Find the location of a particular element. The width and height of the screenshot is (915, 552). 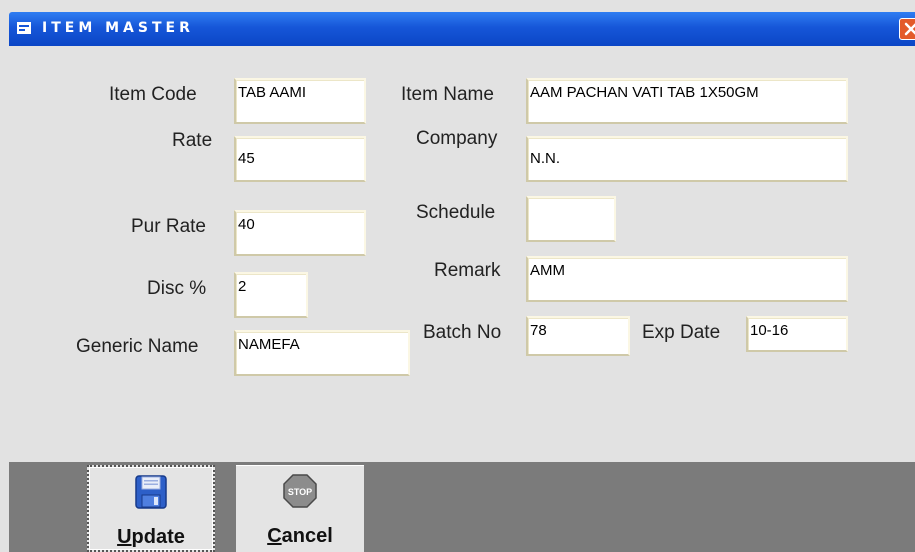

stop-sign-text: STOP is located at coordinates (300, 492).